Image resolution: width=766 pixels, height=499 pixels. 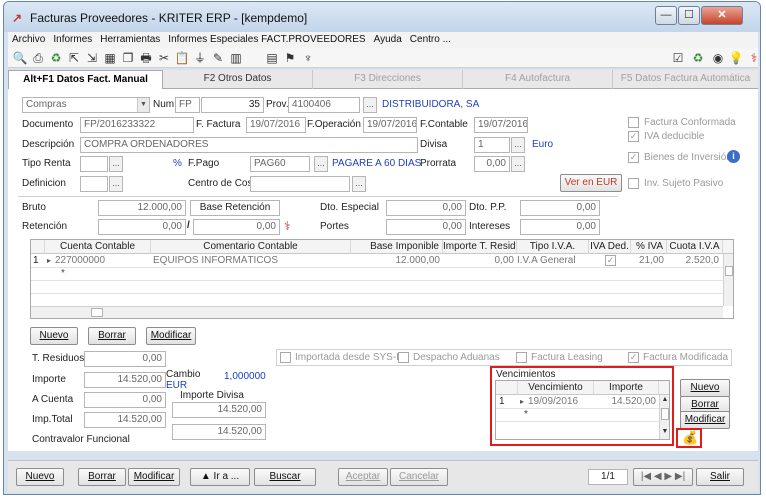 What do you see at coordinates (626, 388) in the screenshot?
I see `col-importe: Importe` at bounding box center [626, 388].